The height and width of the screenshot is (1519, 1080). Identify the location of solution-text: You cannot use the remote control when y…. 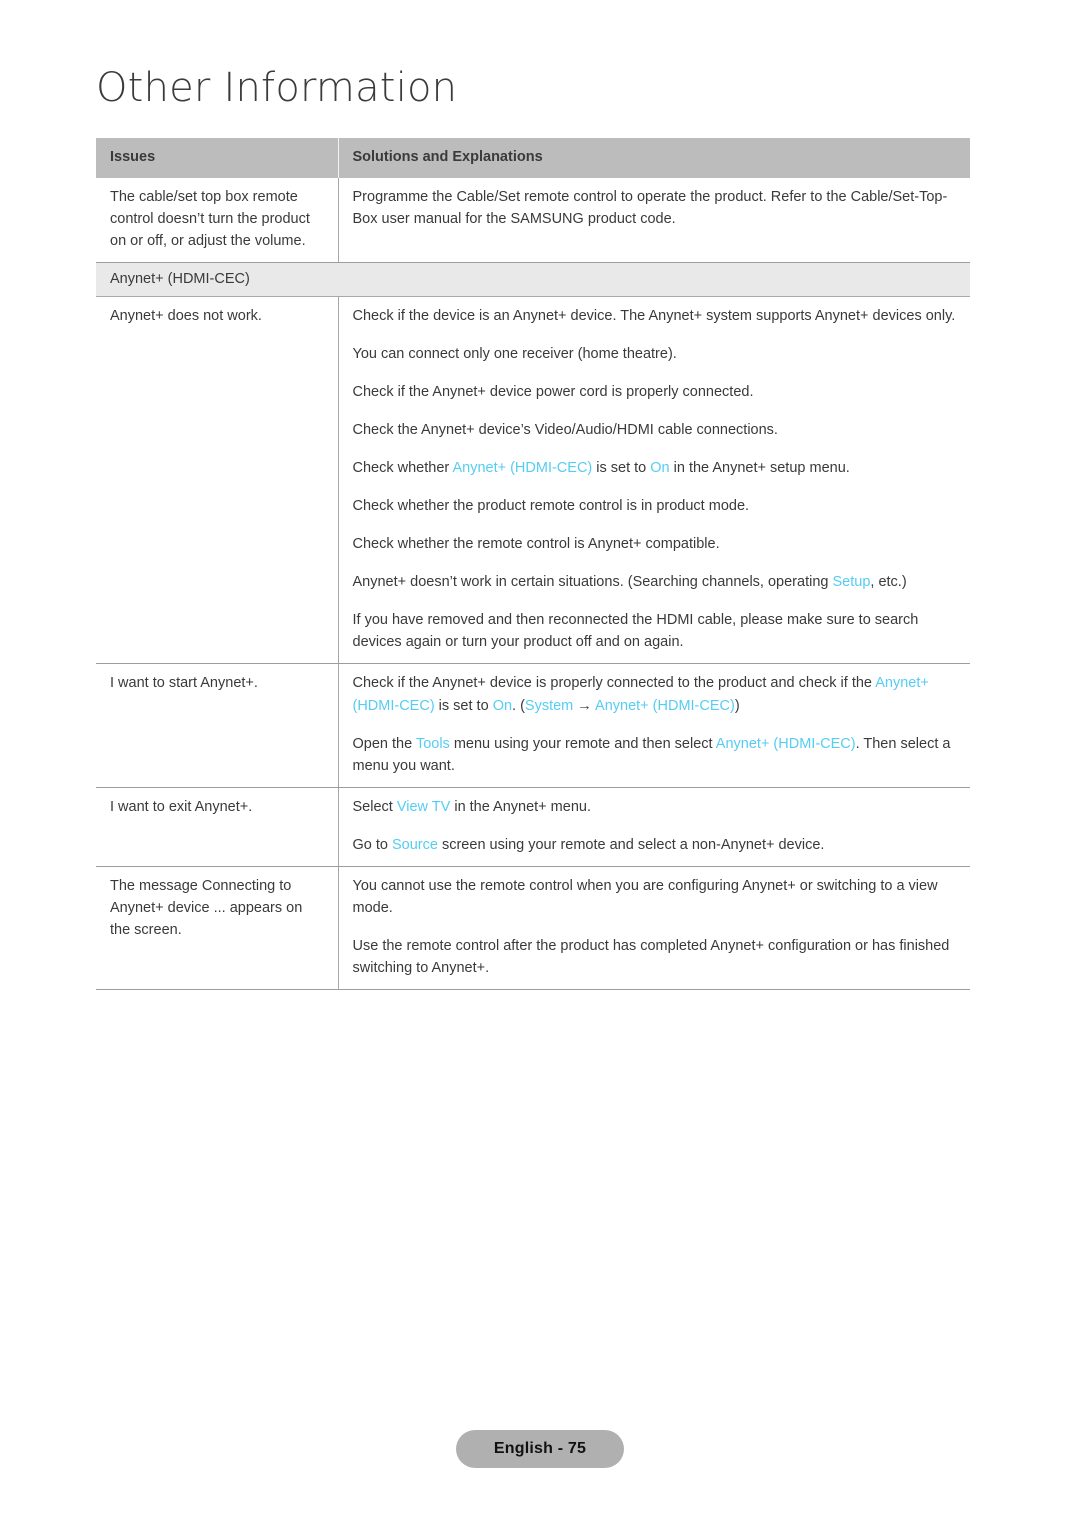
(645, 896).